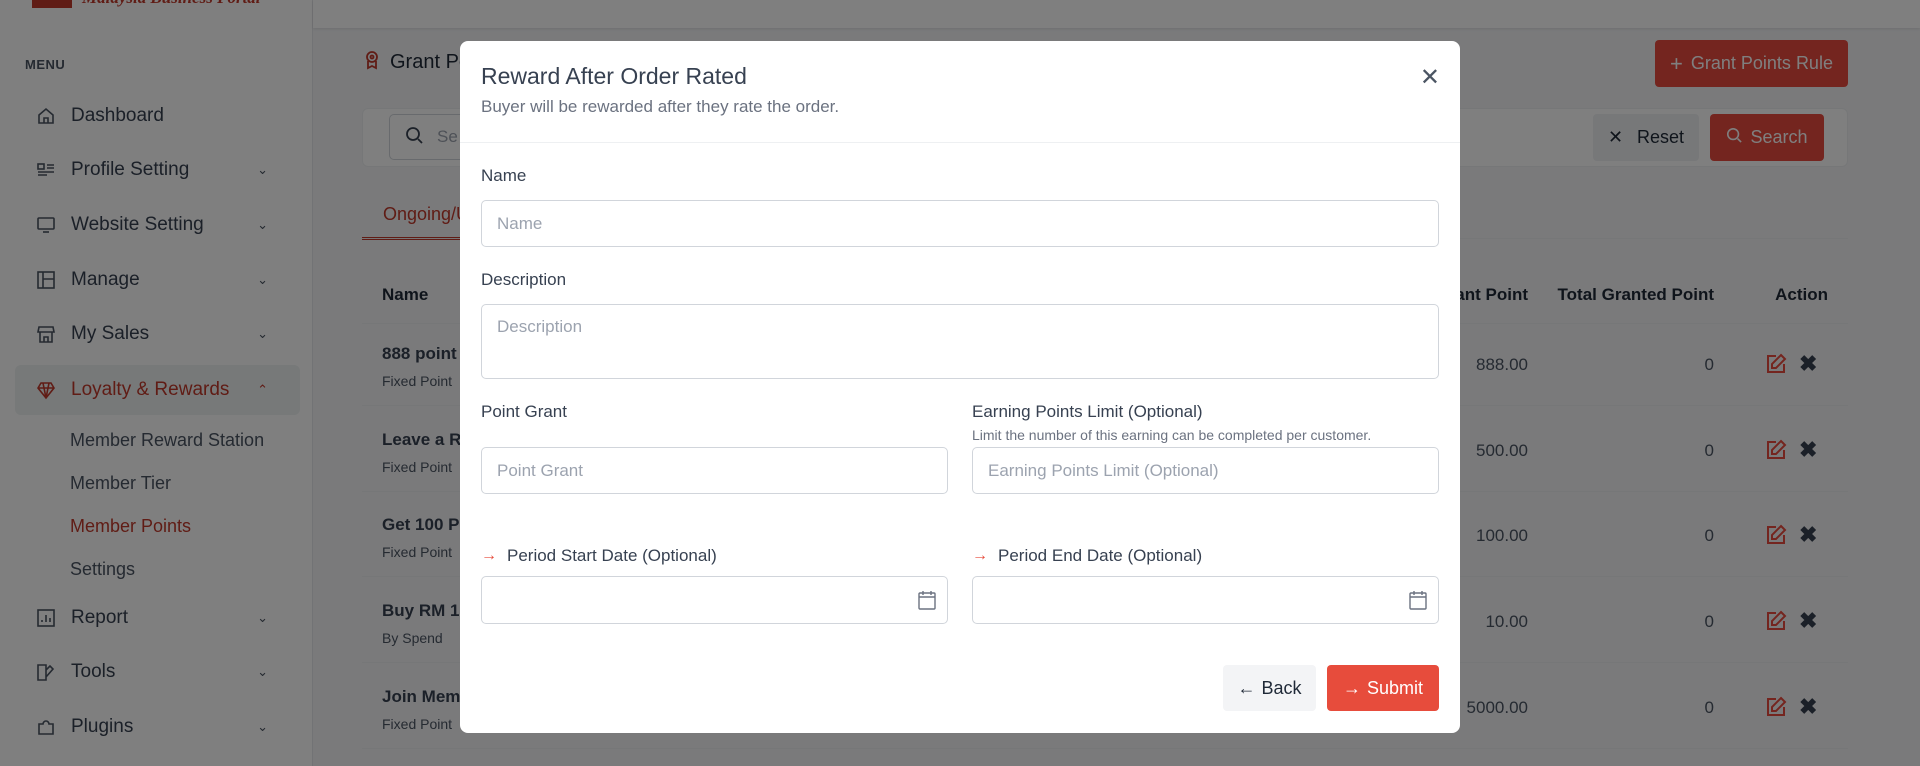 Image resolution: width=1920 pixels, height=766 pixels. What do you see at coordinates (1087, 411) in the screenshot?
I see `earning-limit-label: Earning Points Limit (Optional)` at bounding box center [1087, 411].